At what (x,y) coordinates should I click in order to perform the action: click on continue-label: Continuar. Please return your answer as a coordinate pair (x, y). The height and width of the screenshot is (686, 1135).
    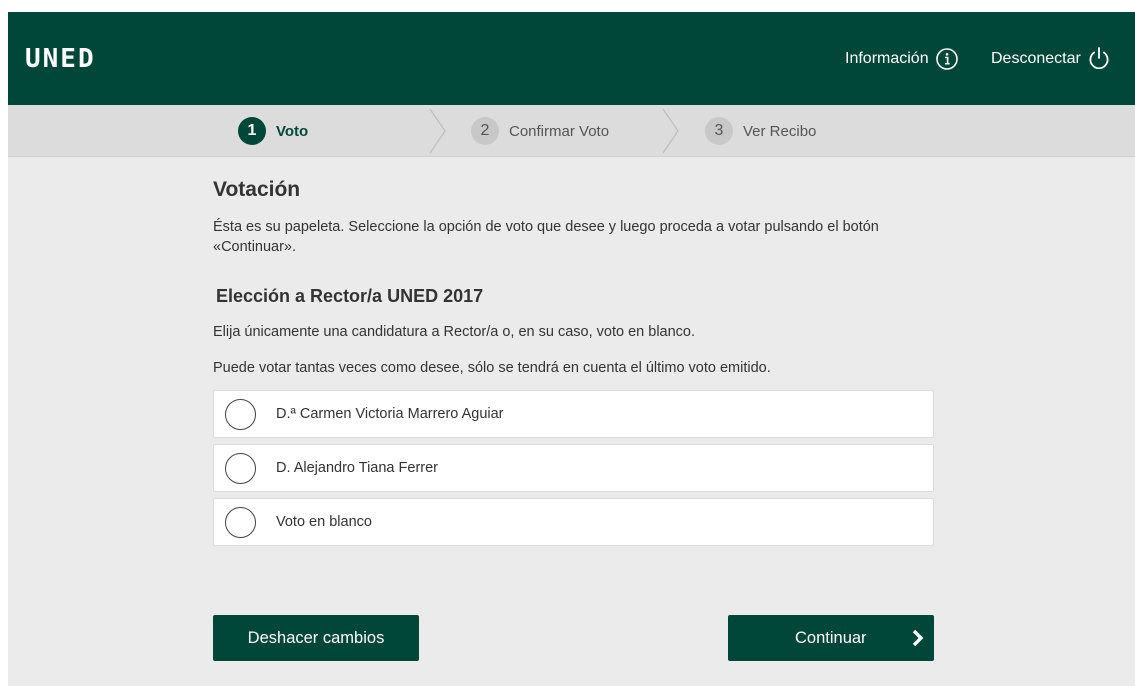
    Looking at the image, I should click on (831, 637).